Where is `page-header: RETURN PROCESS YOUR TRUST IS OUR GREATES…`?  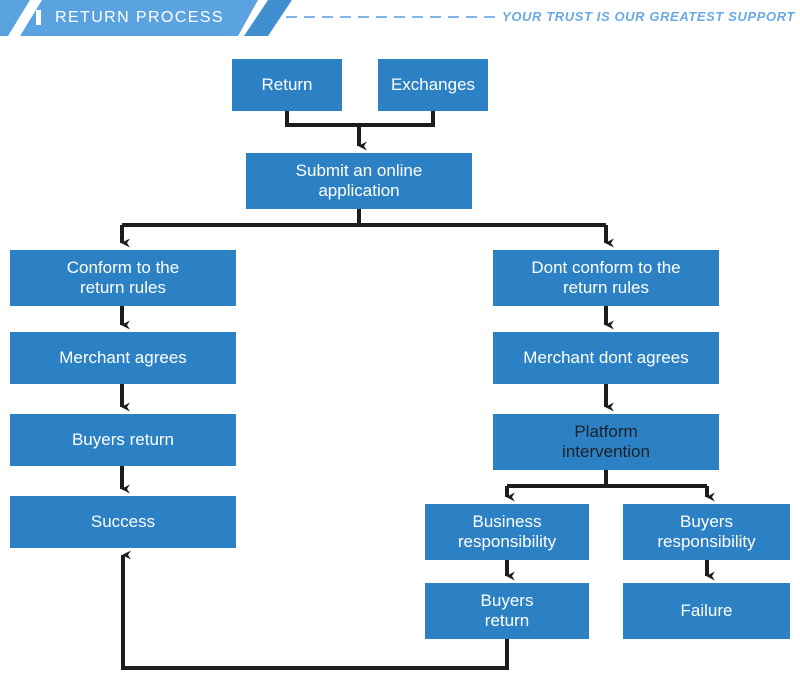 page-header: RETURN PROCESS YOUR TRUST IS OUR GREATES… is located at coordinates (400, 18).